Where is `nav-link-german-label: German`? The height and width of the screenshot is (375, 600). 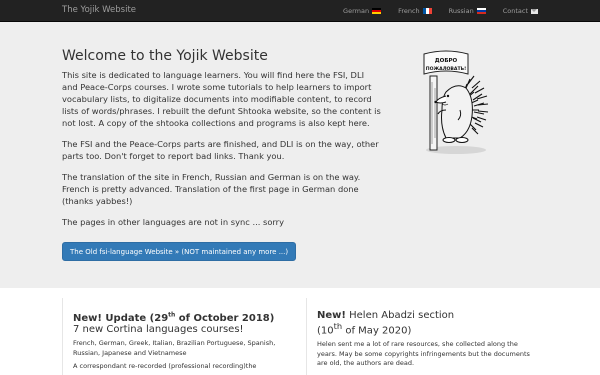
nav-link-german-label: German is located at coordinates (356, 11).